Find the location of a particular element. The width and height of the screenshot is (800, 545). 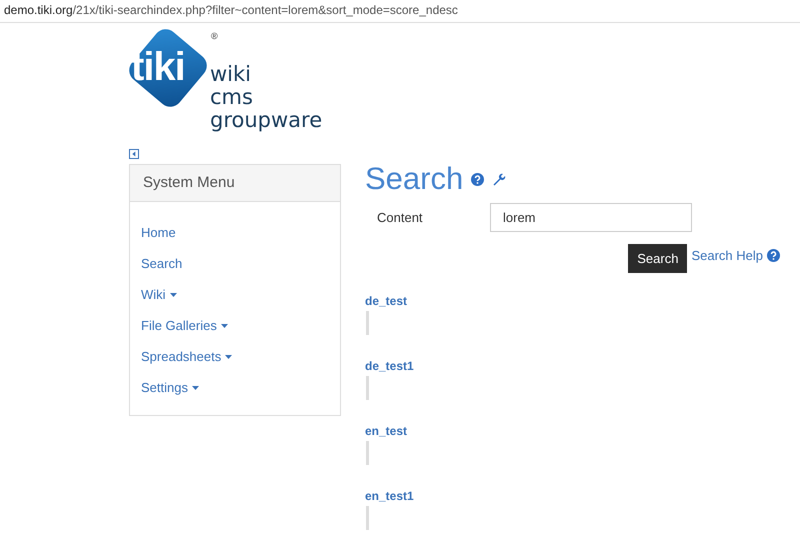

menu-link: Search is located at coordinates (161, 264).